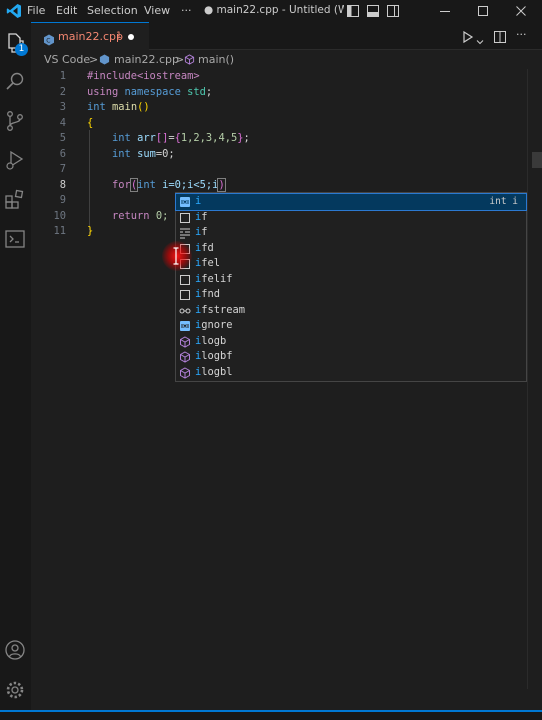 This screenshot has height=720, width=542. What do you see at coordinates (104, 61) in the screenshot?
I see `cpp-file-icon` at bounding box center [104, 61].